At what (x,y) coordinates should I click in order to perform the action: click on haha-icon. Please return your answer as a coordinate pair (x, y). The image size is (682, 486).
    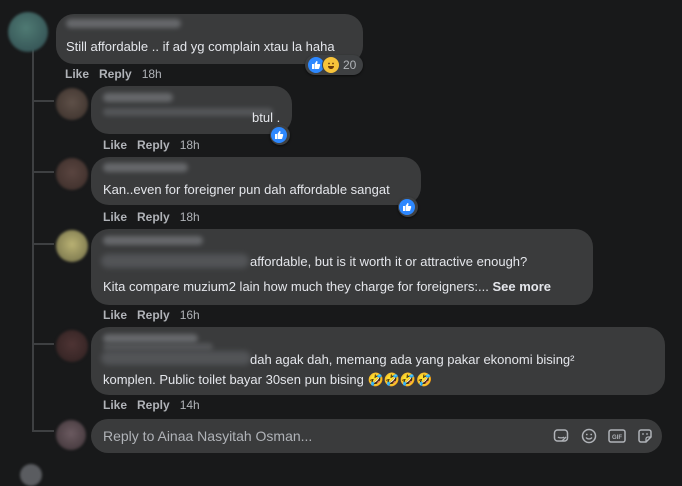
    Looking at the image, I should click on (331, 65).